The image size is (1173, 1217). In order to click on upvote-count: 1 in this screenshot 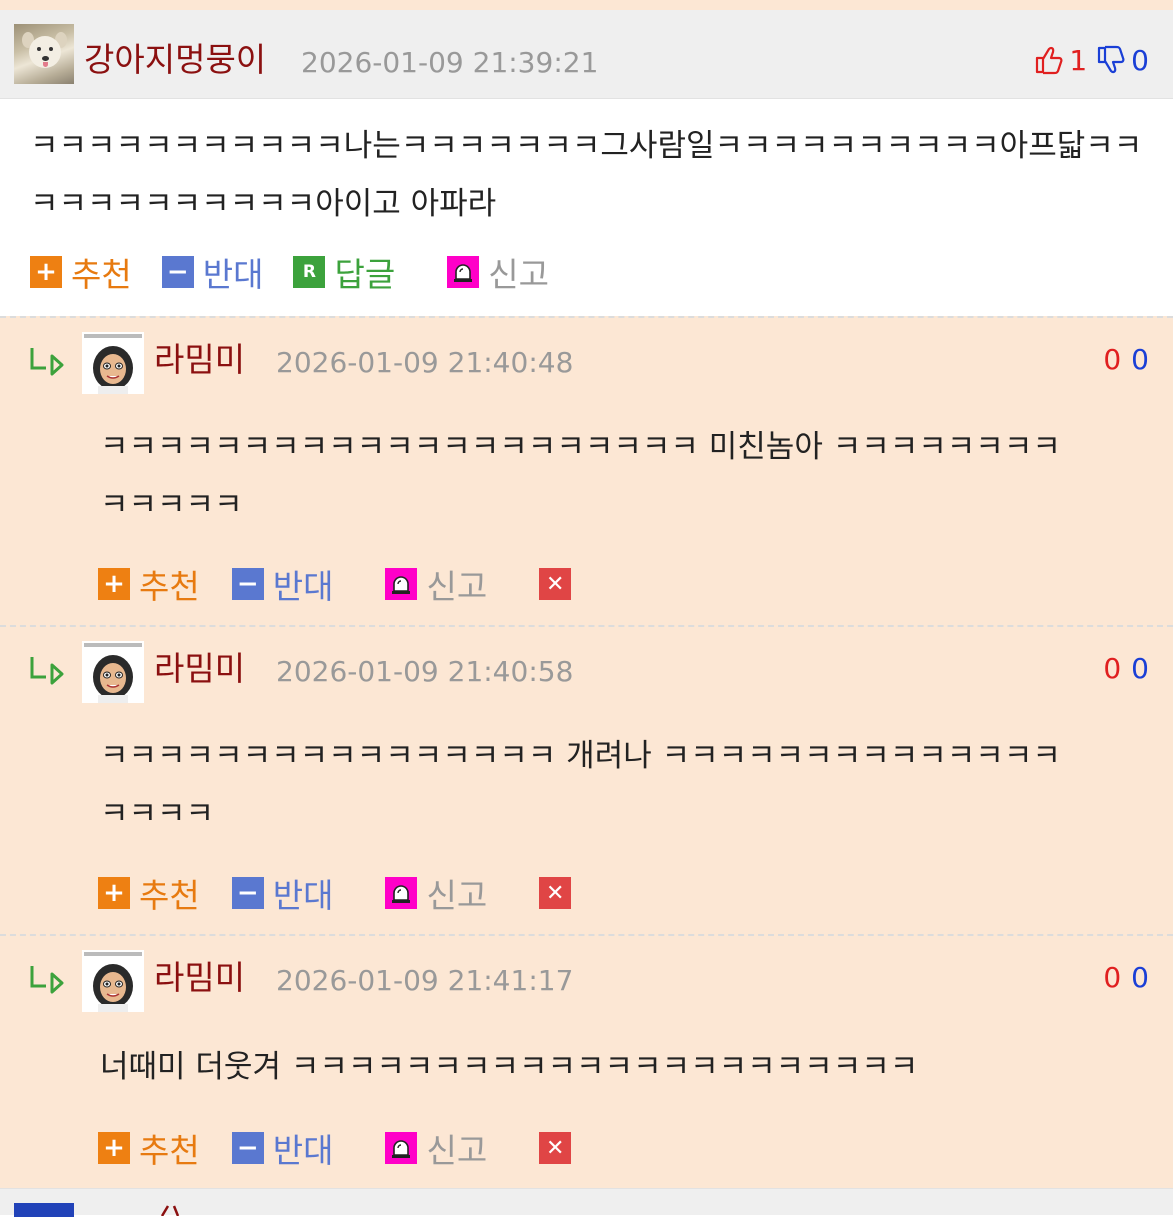, I will do `click(1078, 60)`.